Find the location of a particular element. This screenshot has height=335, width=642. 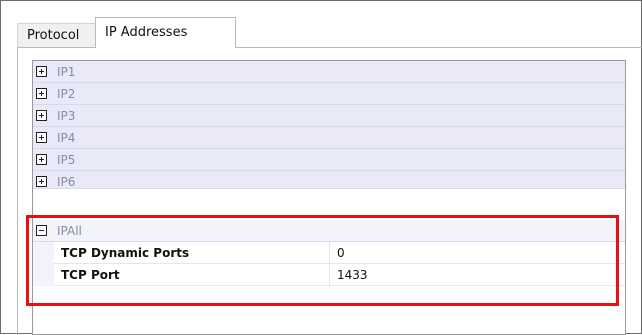

category-label: IP4 is located at coordinates (66, 138).